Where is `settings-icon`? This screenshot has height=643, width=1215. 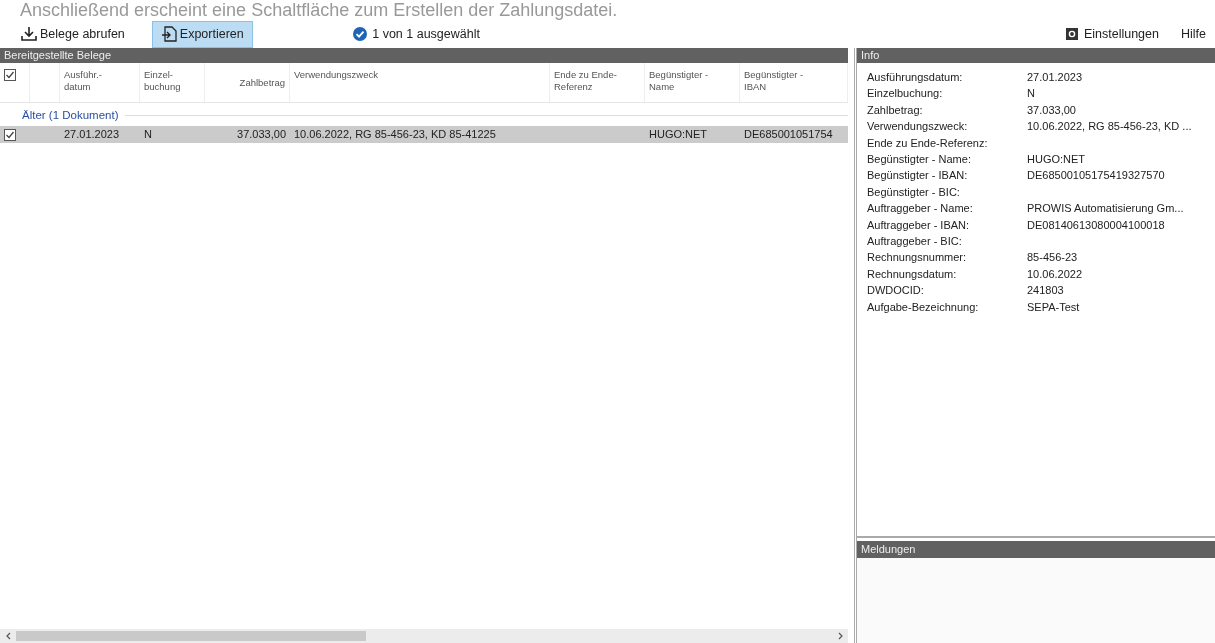
settings-icon is located at coordinates (1071, 34).